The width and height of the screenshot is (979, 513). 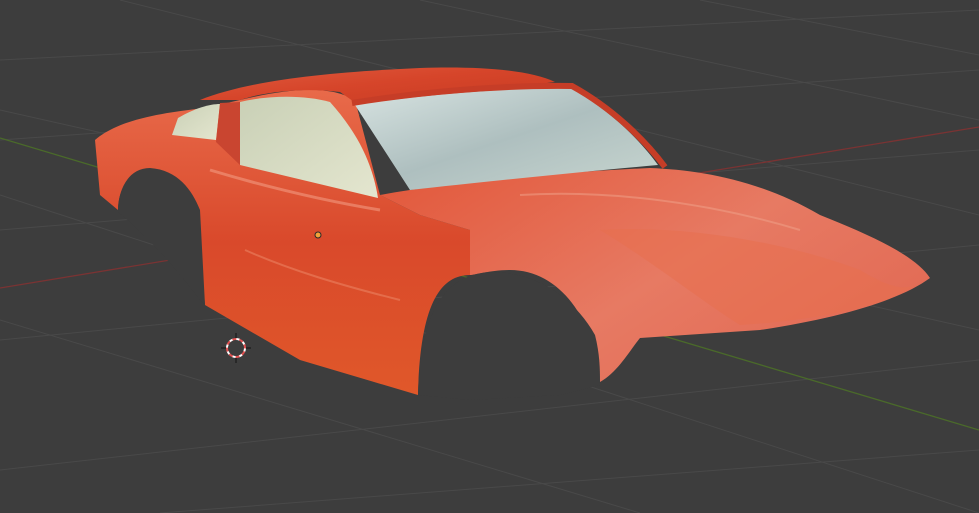 What do you see at coordinates (236, 348) in the screenshot?
I see `3d-cursor-icon` at bounding box center [236, 348].